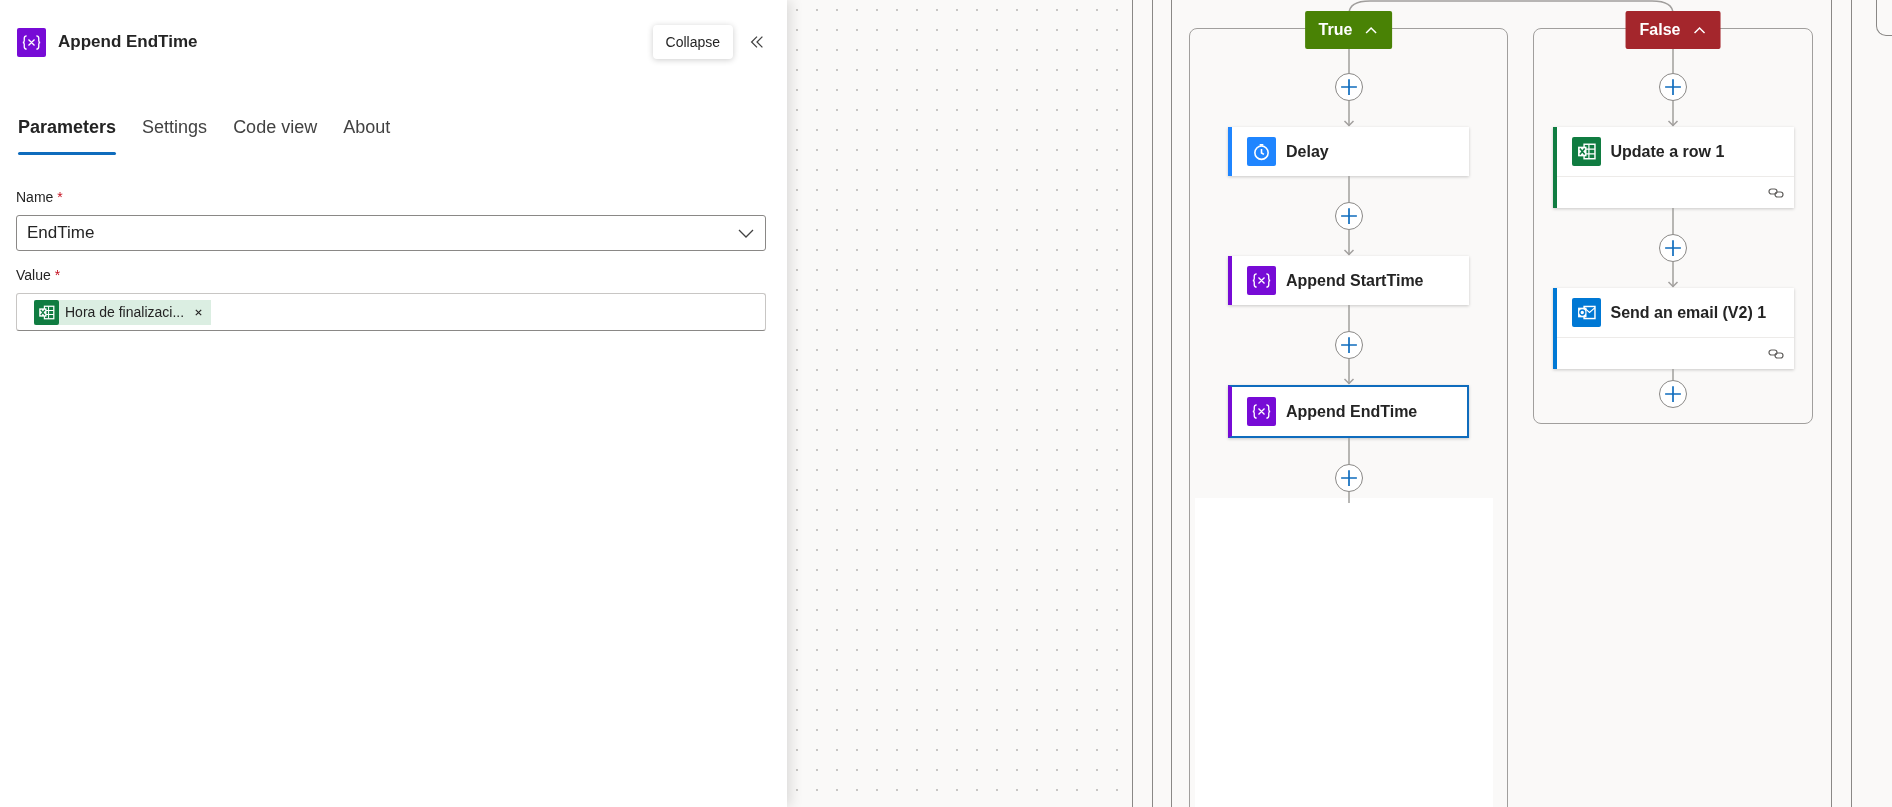  Describe the element at coordinates (128, 42) in the screenshot. I see `panel-title: Append EndTime` at that location.